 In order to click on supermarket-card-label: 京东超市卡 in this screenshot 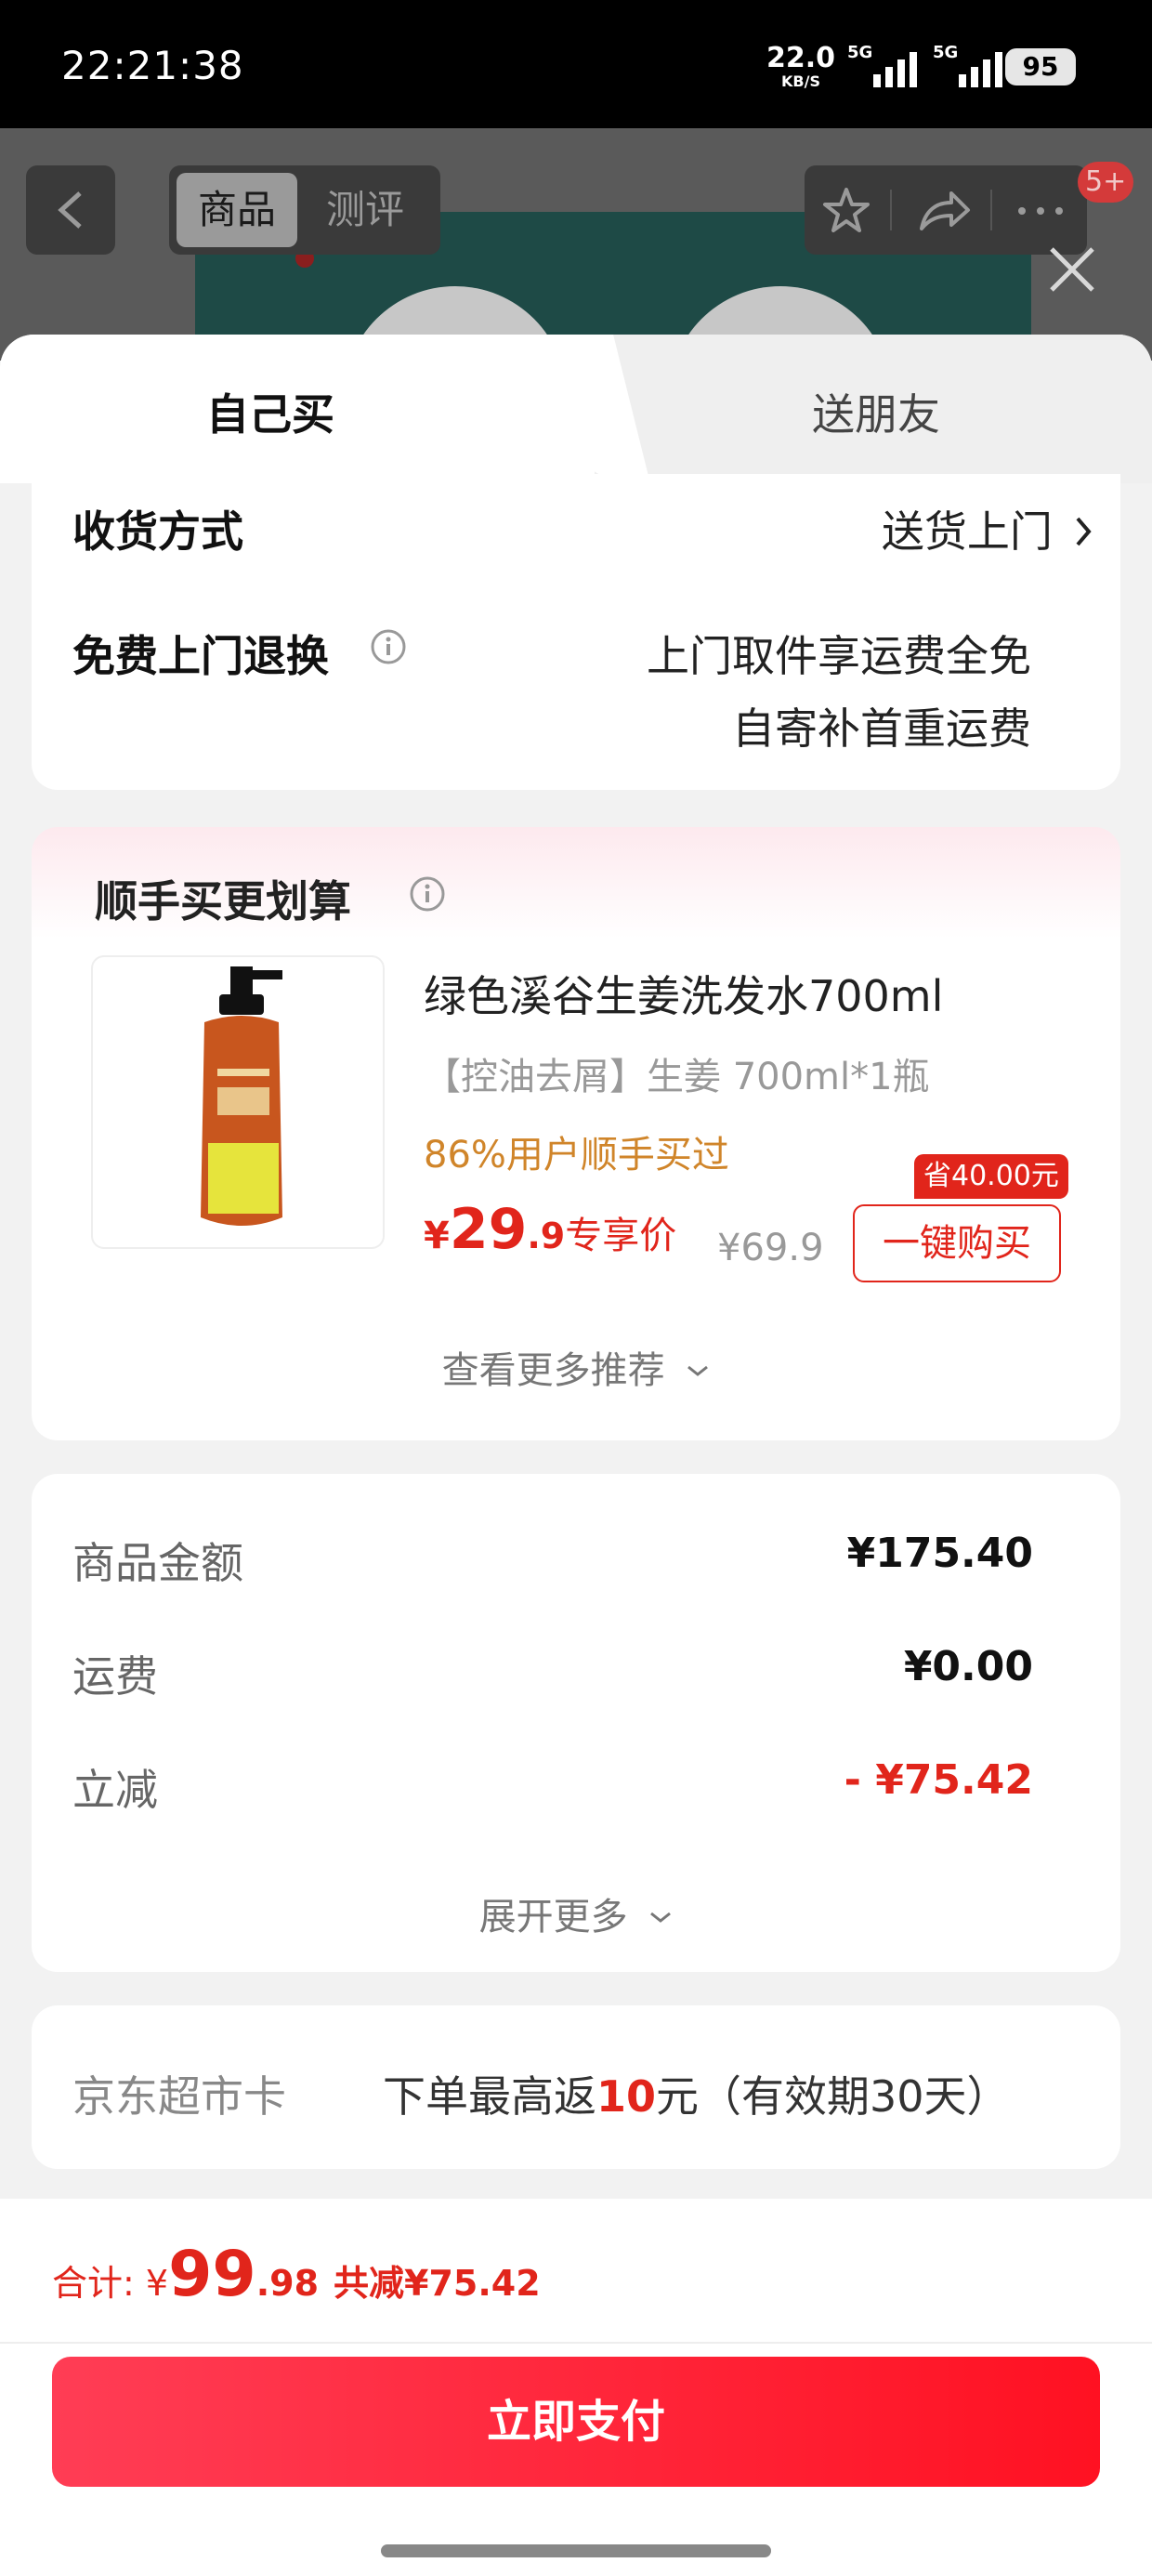, I will do `click(179, 2096)`.